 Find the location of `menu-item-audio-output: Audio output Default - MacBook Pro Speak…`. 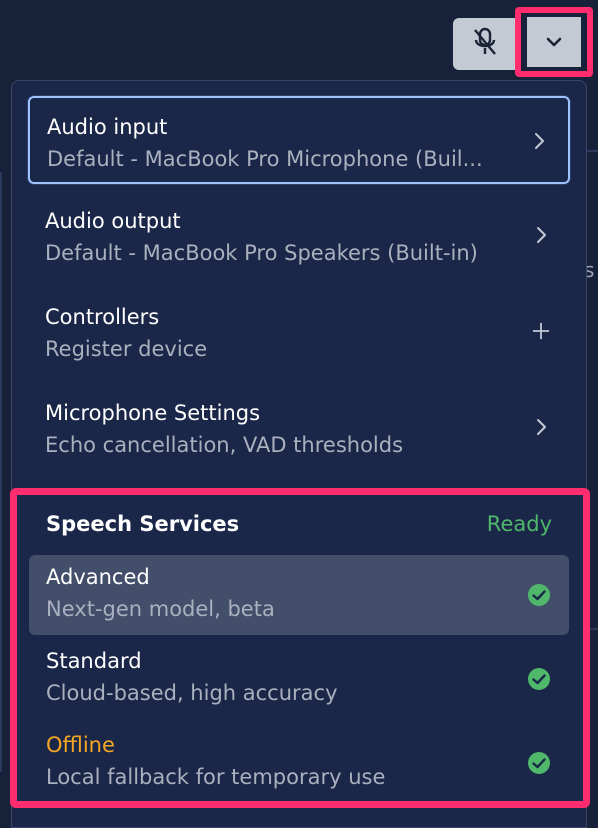

menu-item-audio-output: Audio output Default - MacBook Pro Speak… is located at coordinates (299, 236).